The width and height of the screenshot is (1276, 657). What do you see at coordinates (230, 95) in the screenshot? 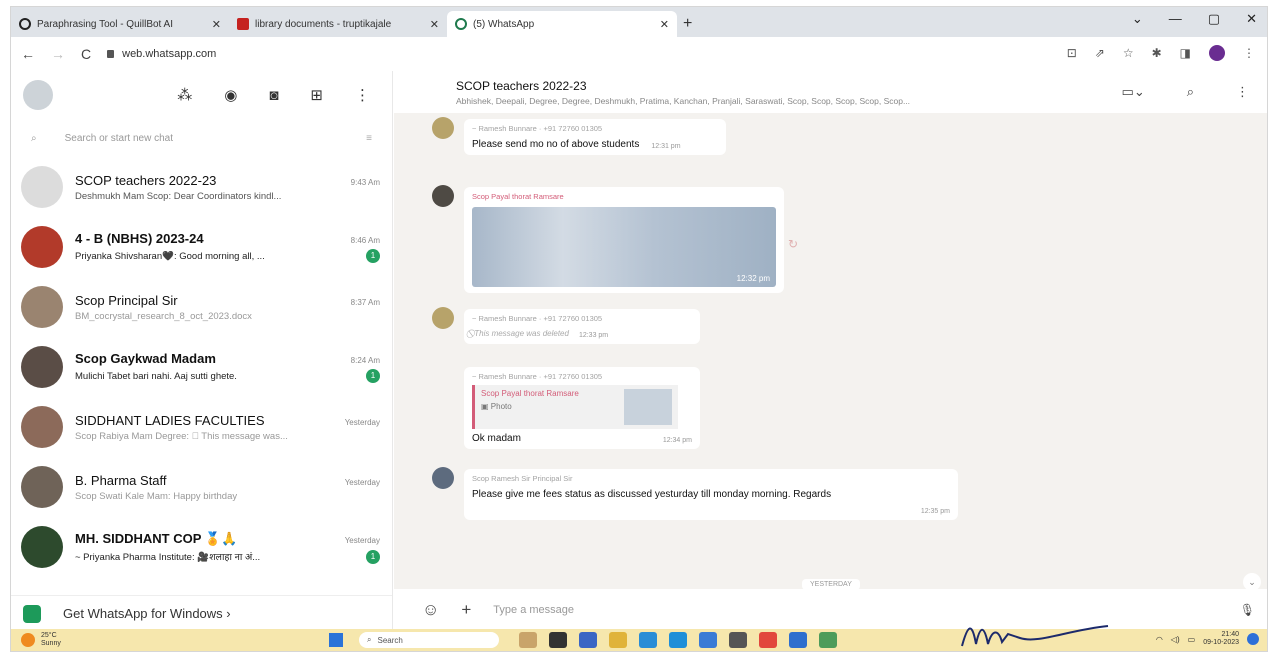
I see `status-icon: ◉` at bounding box center [230, 95].